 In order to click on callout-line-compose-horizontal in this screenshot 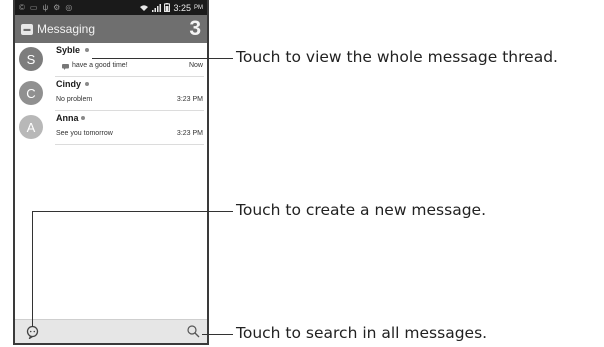, I will do `click(132, 211)`.